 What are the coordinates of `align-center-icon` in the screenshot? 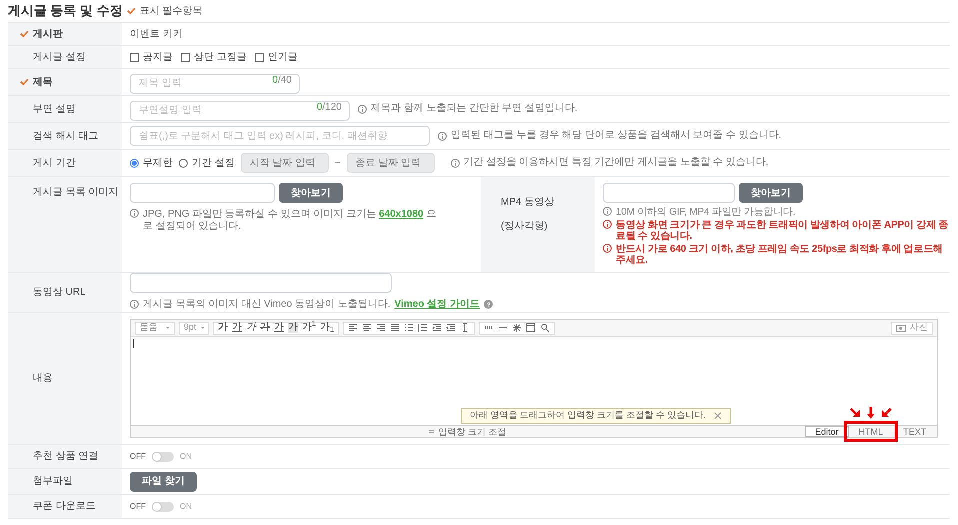 It's located at (367, 328).